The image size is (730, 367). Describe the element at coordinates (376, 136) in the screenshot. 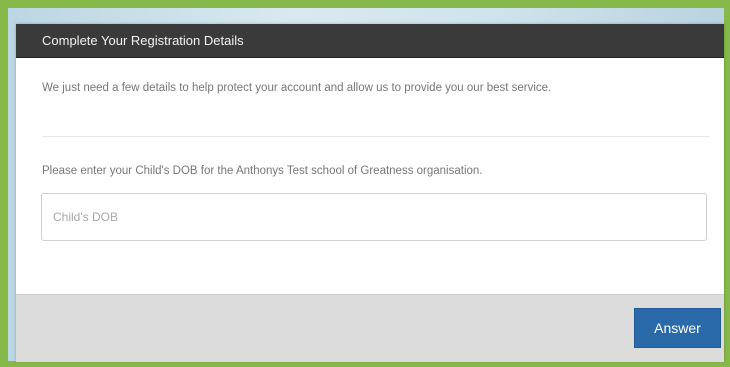

I see `divider` at that location.